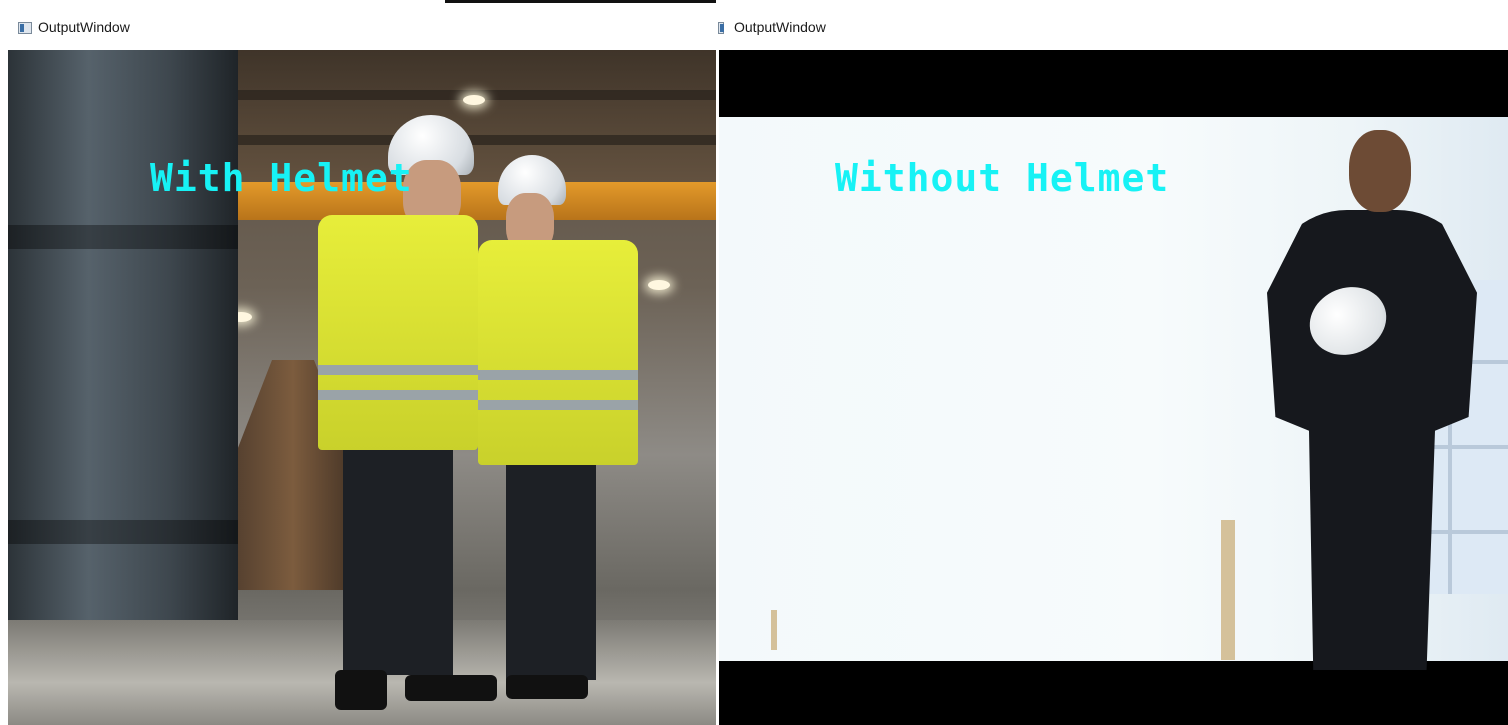 Image resolution: width=1508 pixels, height=725 pixels. What do you see at coordinates (1463, 532) in the screenshot?
I see `pane-divider` at bounding box center [1463, 532].